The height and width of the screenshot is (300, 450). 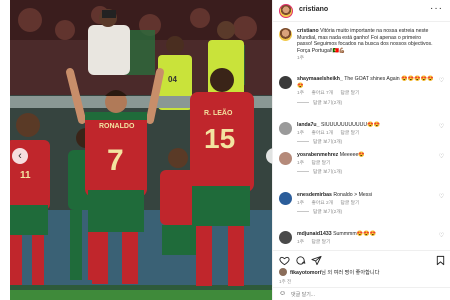 What do you see at coordinates (117, 126) in the screenshot?
I see `jersey-name-ronaldo: RONALDO` at bounding box center [117, 126].